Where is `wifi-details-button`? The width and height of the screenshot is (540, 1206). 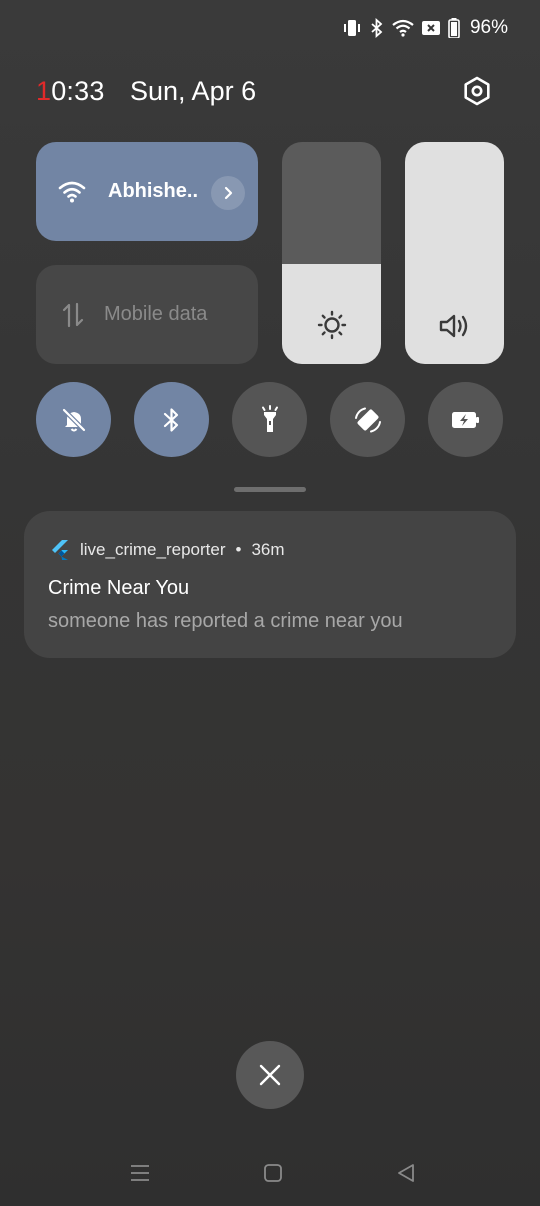
wifi-details-button is located at coordinates (228, 193).